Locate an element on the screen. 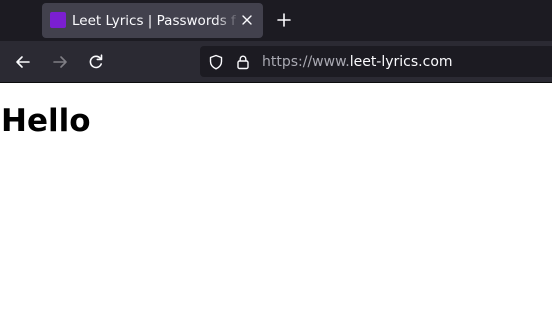 The height and width of the screenshot is (336, 552). url-host: leet-lyrics.com is located at coordinates (401, 62).